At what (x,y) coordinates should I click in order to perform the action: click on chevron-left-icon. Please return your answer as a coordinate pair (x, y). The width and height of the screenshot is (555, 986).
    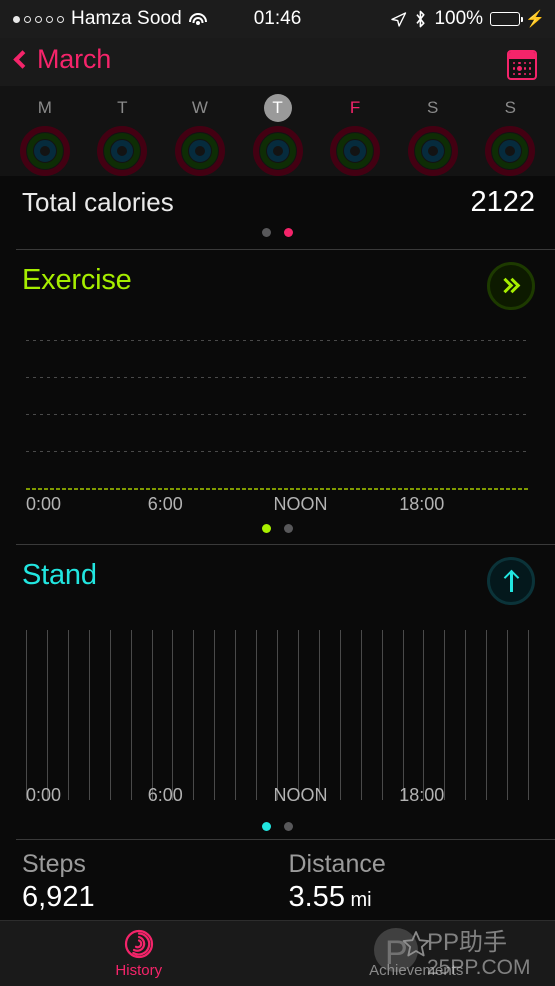
    Looking at the image, I should click on (22, 59).